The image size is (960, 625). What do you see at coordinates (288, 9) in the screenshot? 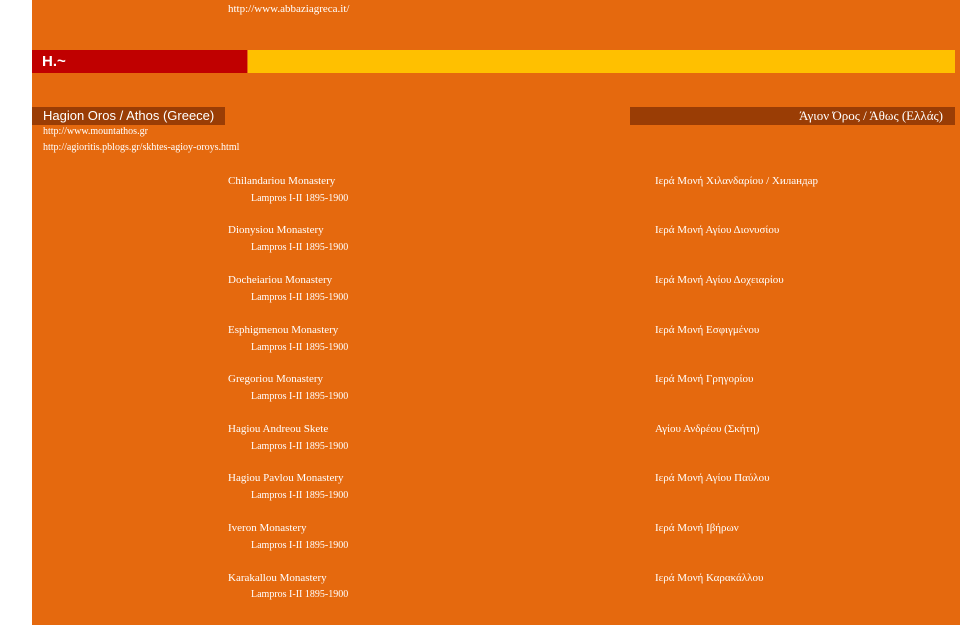
I see `abbaziagreca-link: http://www.abbaziagreca.it/` at bounding box center [288, 9].